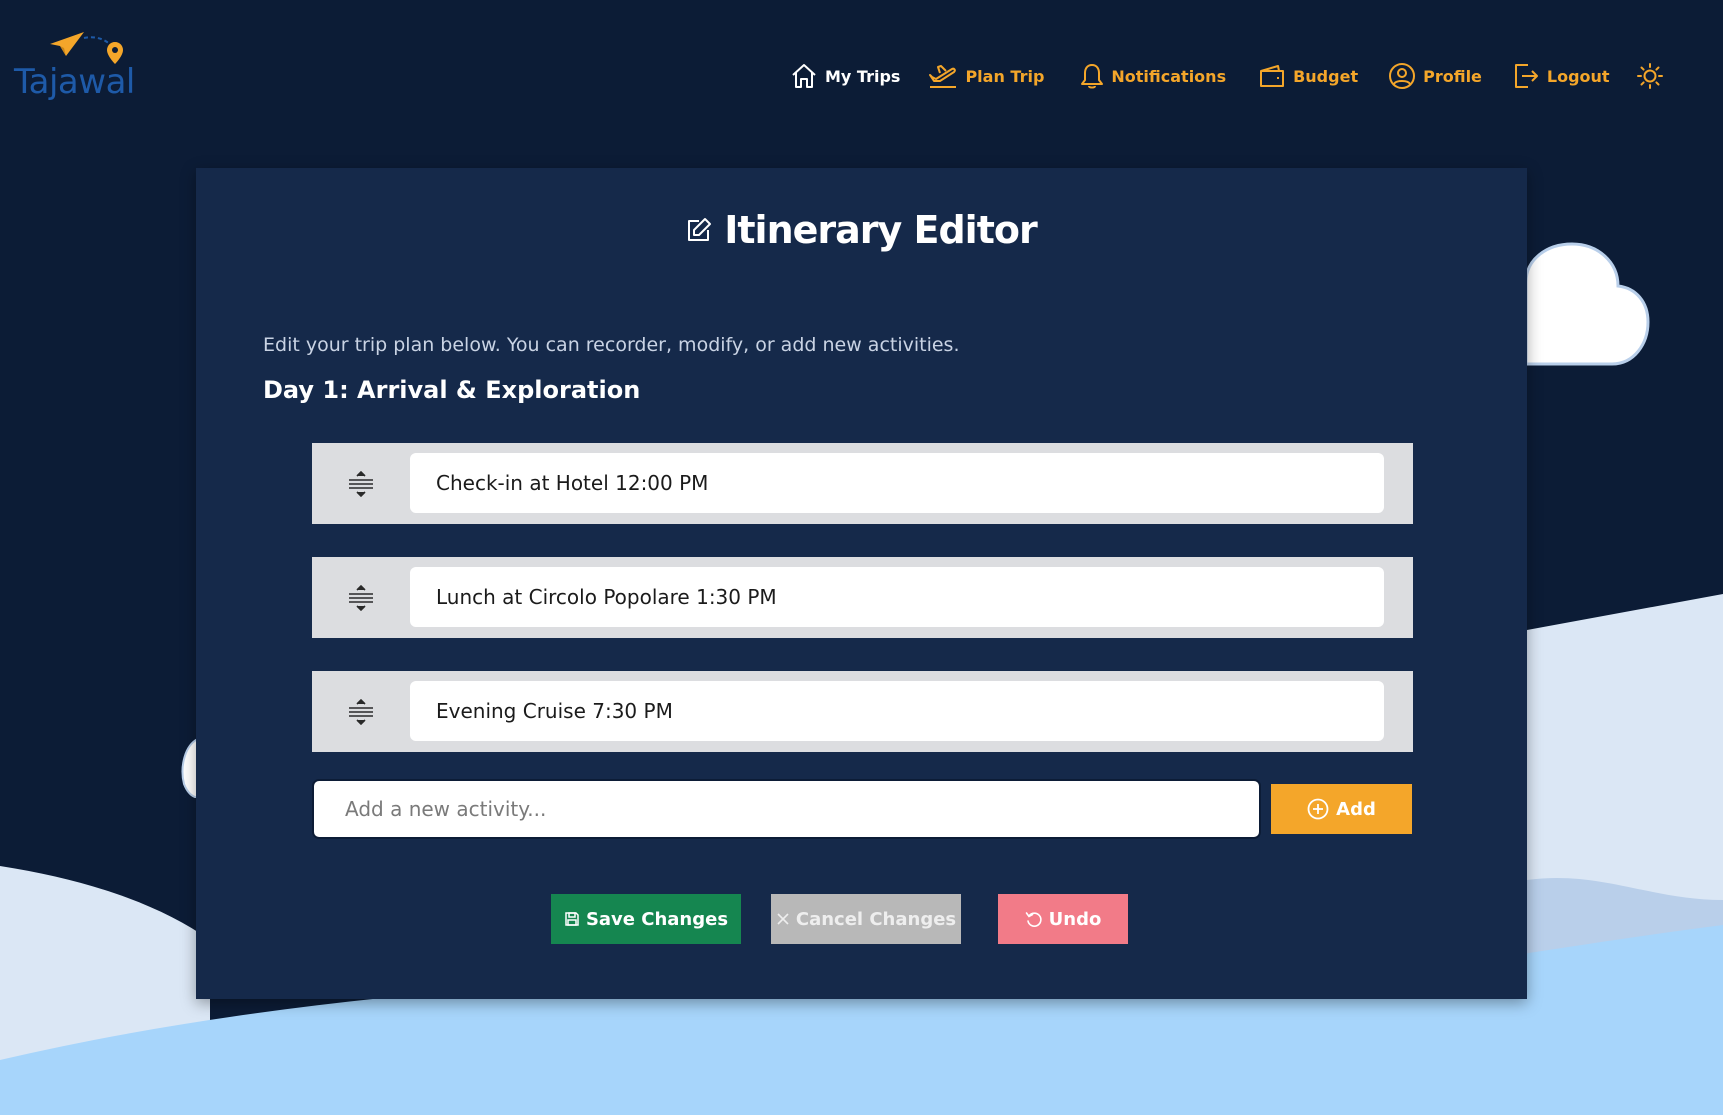 This screenshot has width=1723, height=1115. I want to click on activity-item: Evening Cruise 7:30 PM, so click(862, 711).